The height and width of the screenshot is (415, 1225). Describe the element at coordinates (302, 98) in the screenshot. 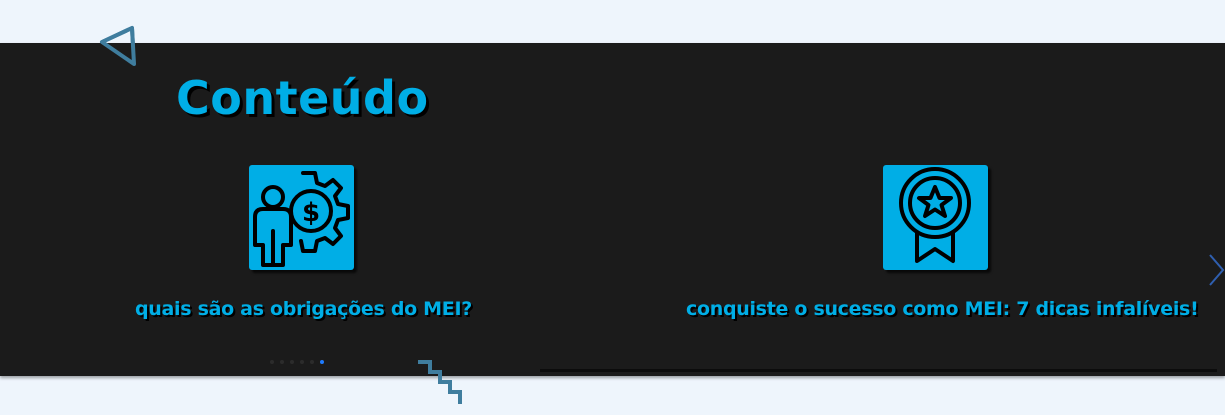

I see `section-title: Conteúdo` at that location.